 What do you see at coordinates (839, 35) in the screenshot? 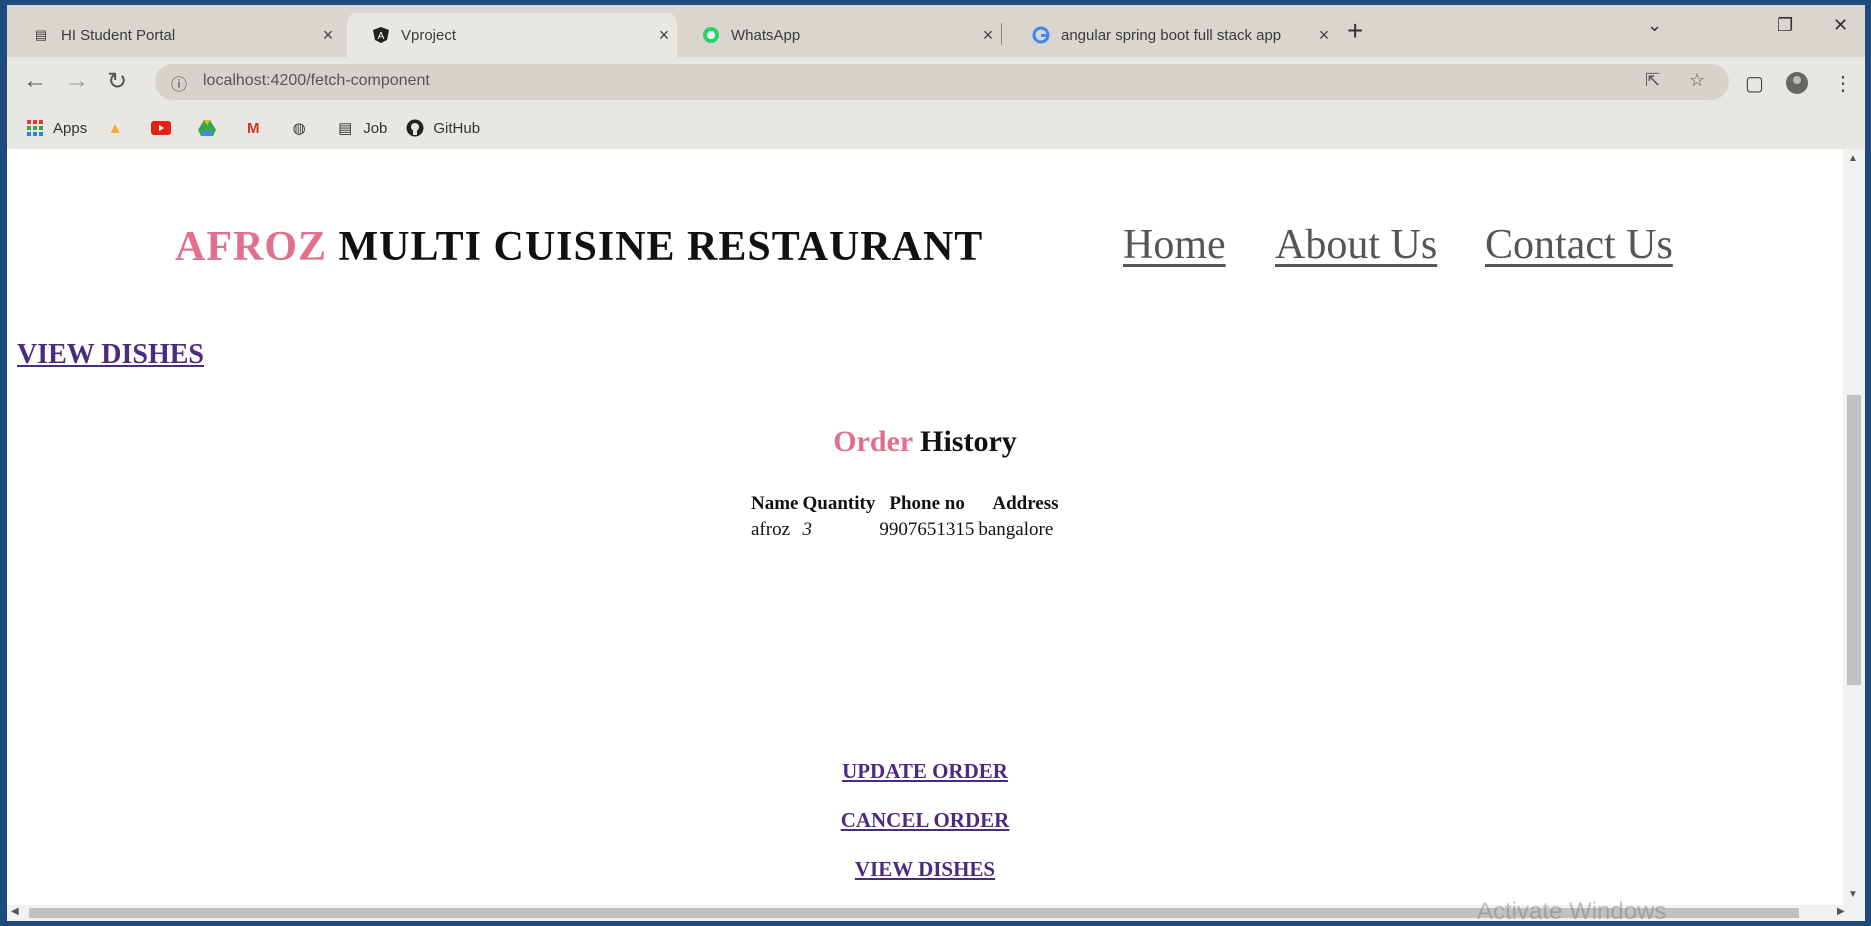
I see `tab-whatsapp: WhatsApp ×` at bounding box center [839, 35].